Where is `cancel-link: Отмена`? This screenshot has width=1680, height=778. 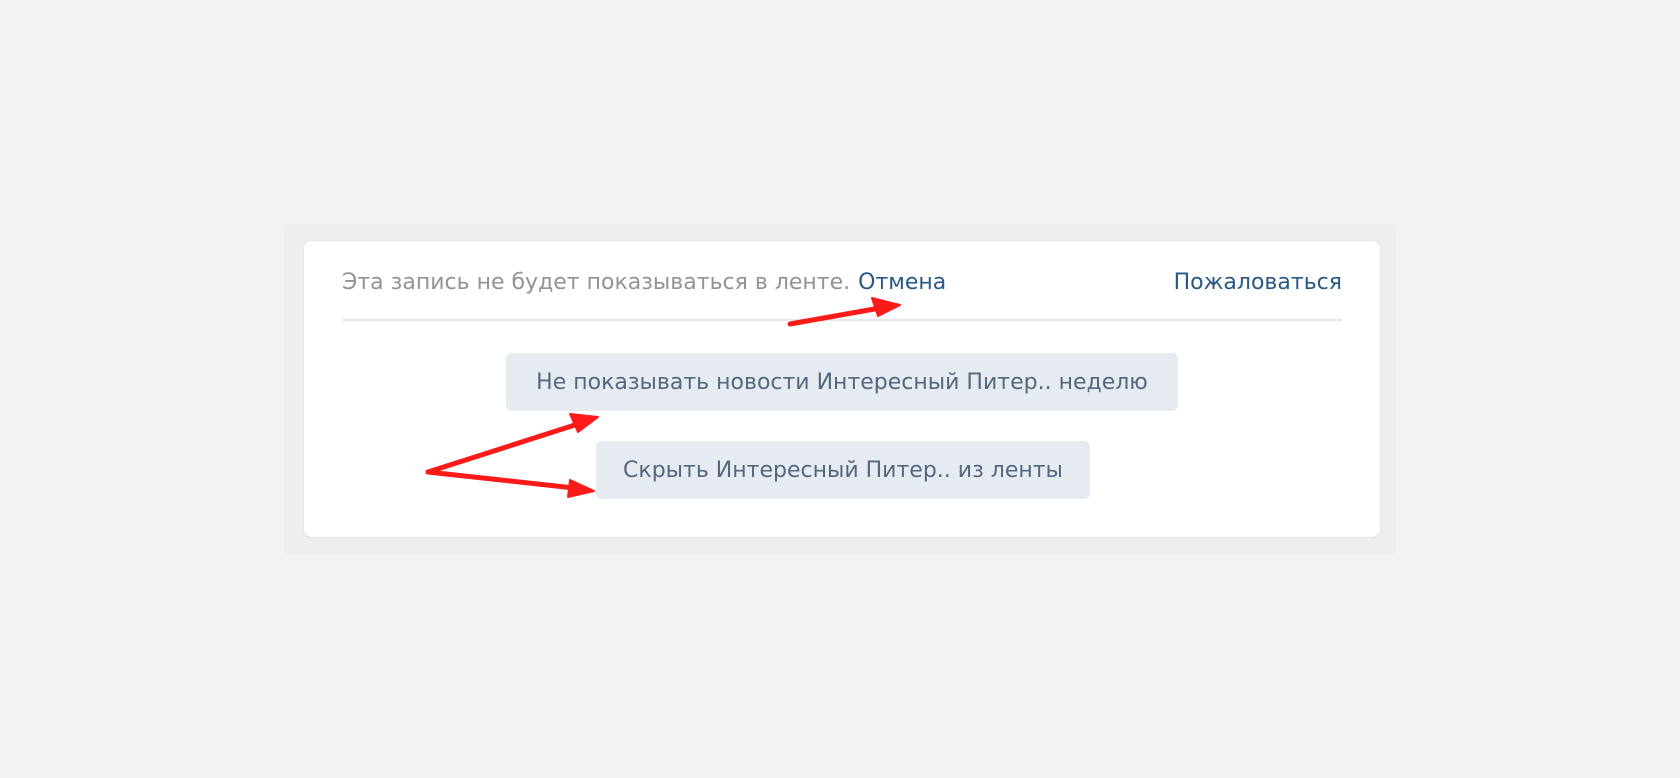
cancel-link: Отмена is located at coordinates (902, 283).